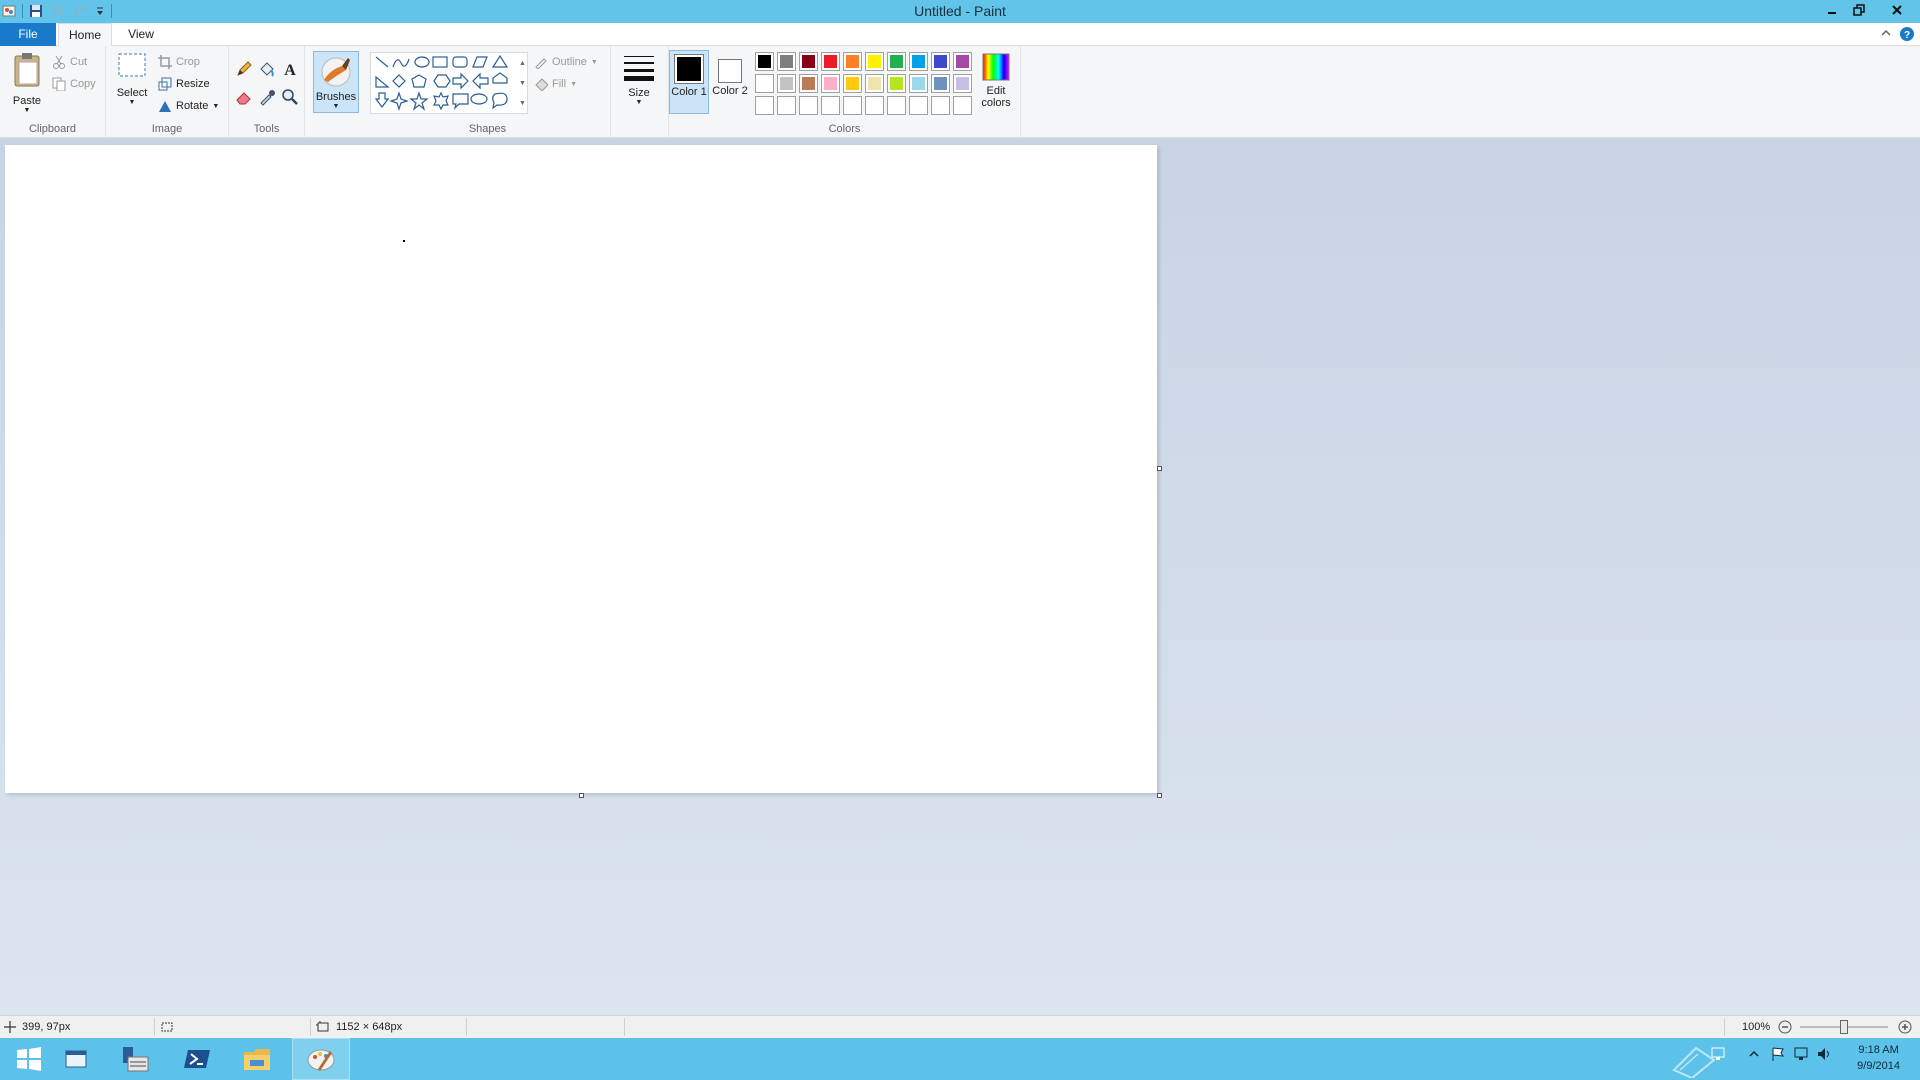 This screenshot has height=1080, width=1920. Describe the element at coordinates (449, 83) in the screenshot. I see `shapes-gallery` at that location.